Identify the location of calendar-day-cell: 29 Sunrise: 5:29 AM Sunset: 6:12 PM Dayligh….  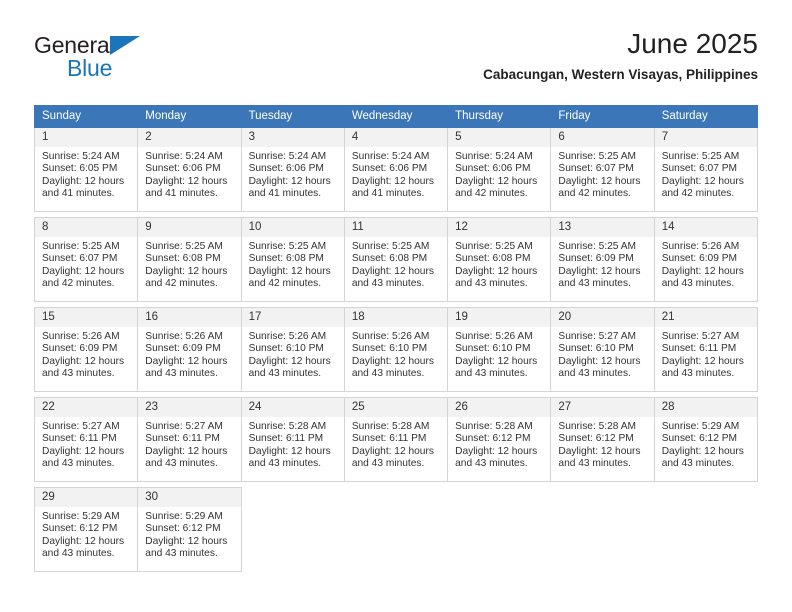
(86, 529).